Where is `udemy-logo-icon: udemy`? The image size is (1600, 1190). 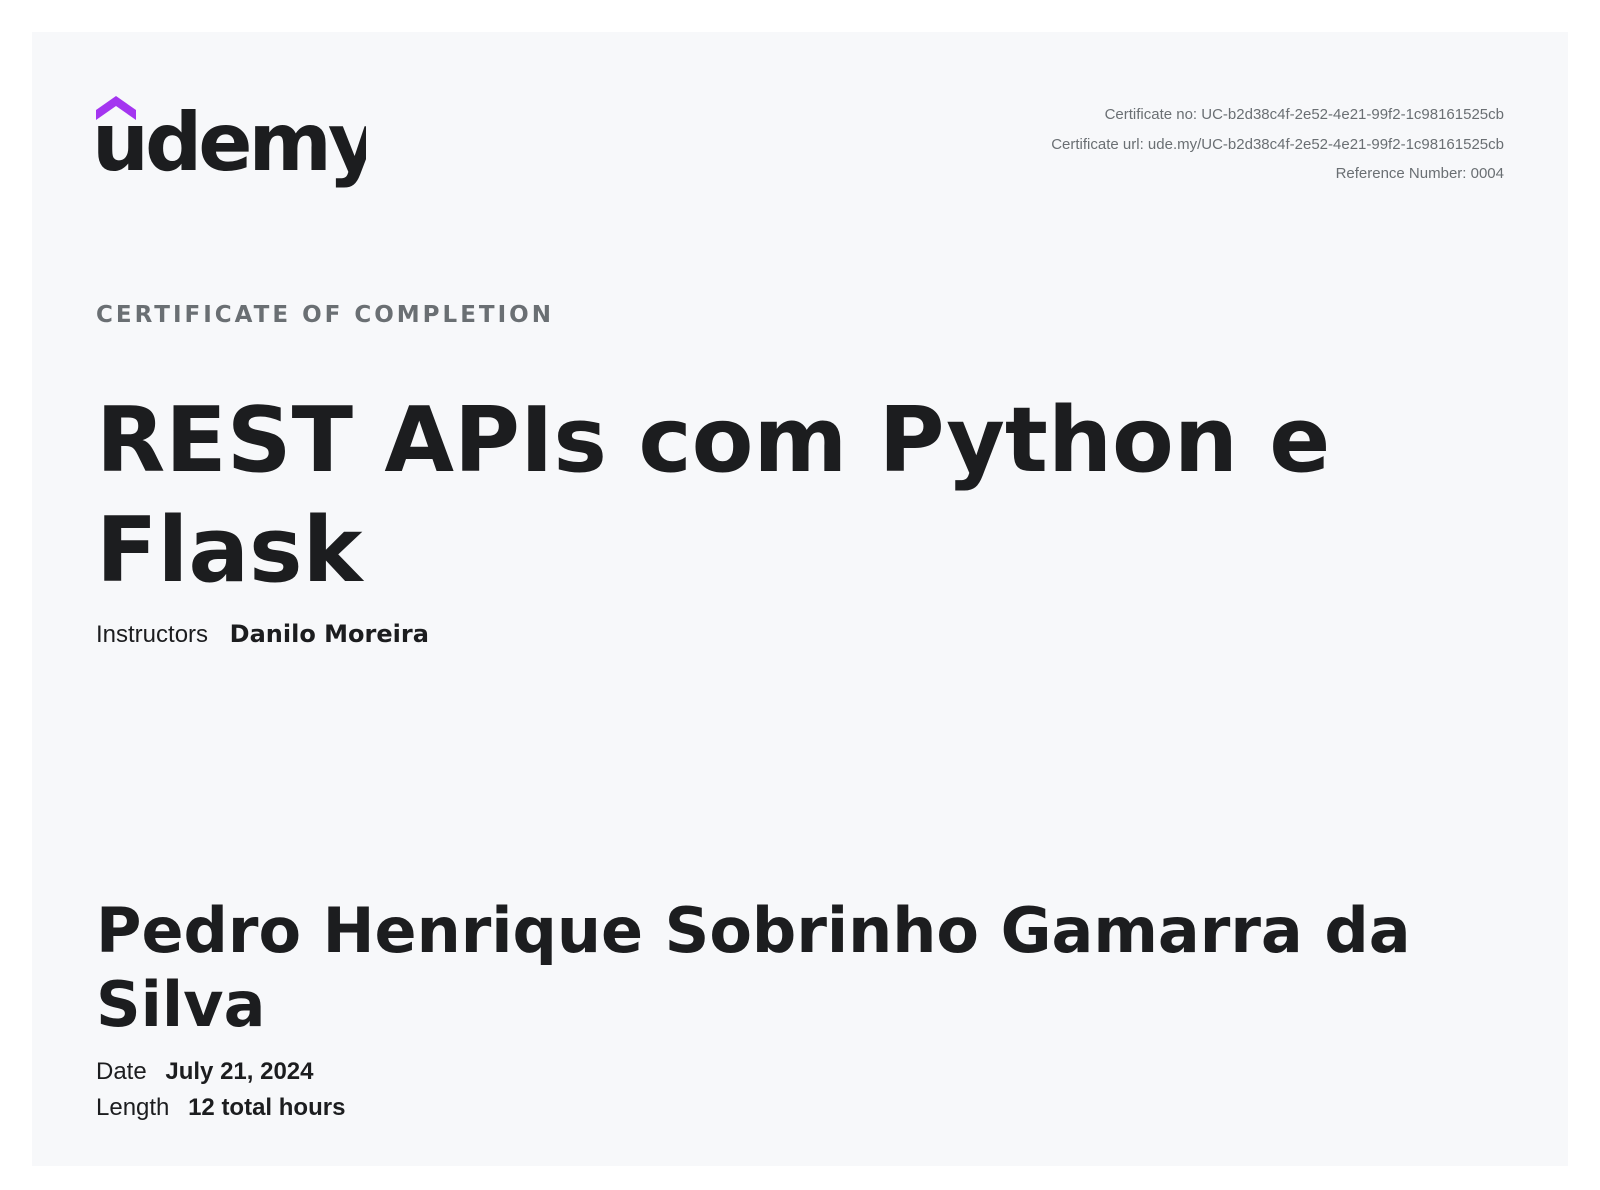 udemy-logo-icon: udemy is located at coordinates (231, 142).